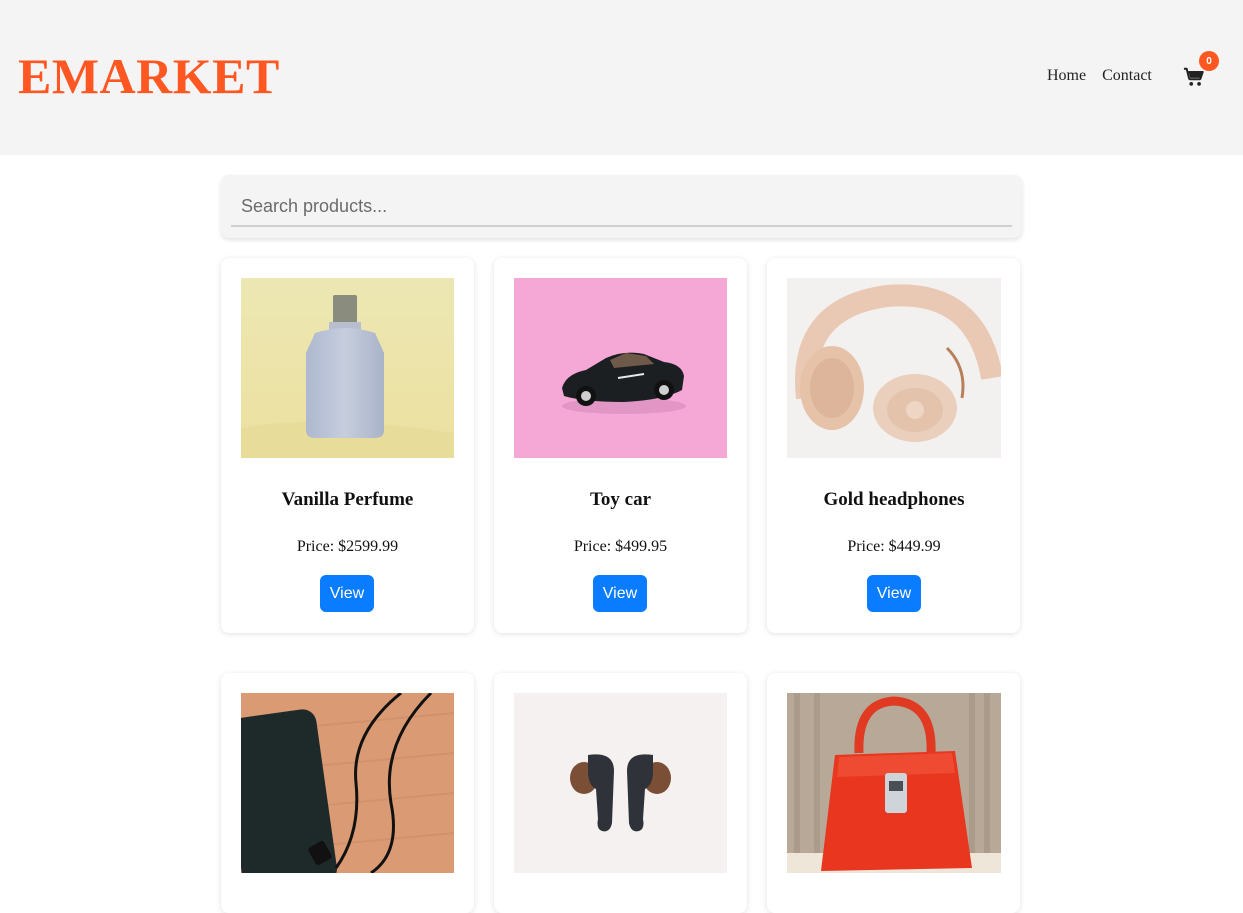 The width and height of the screenshot is (1243, 913). What do you see at coordinates (1099, 76) in the screenshot?
I see `main-nav: Home Contact` at bounding box center [1099, 76].